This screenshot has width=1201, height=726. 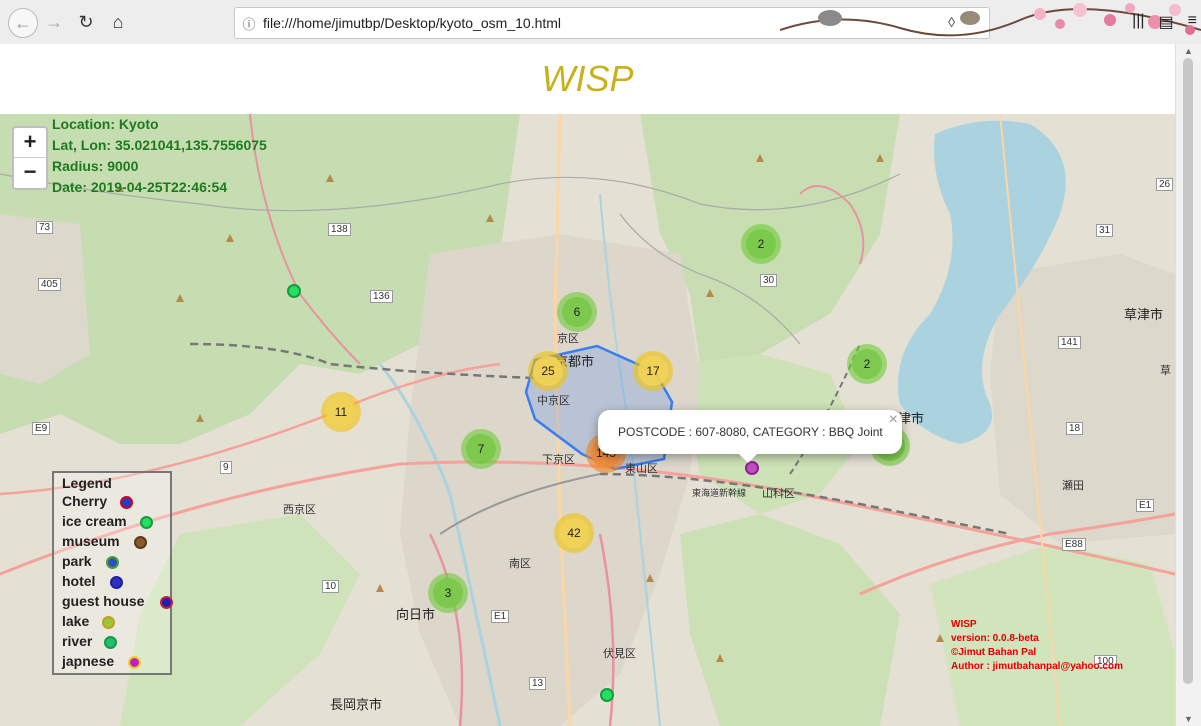 I want to click on legend-item: park, so click(x=112, y=561).